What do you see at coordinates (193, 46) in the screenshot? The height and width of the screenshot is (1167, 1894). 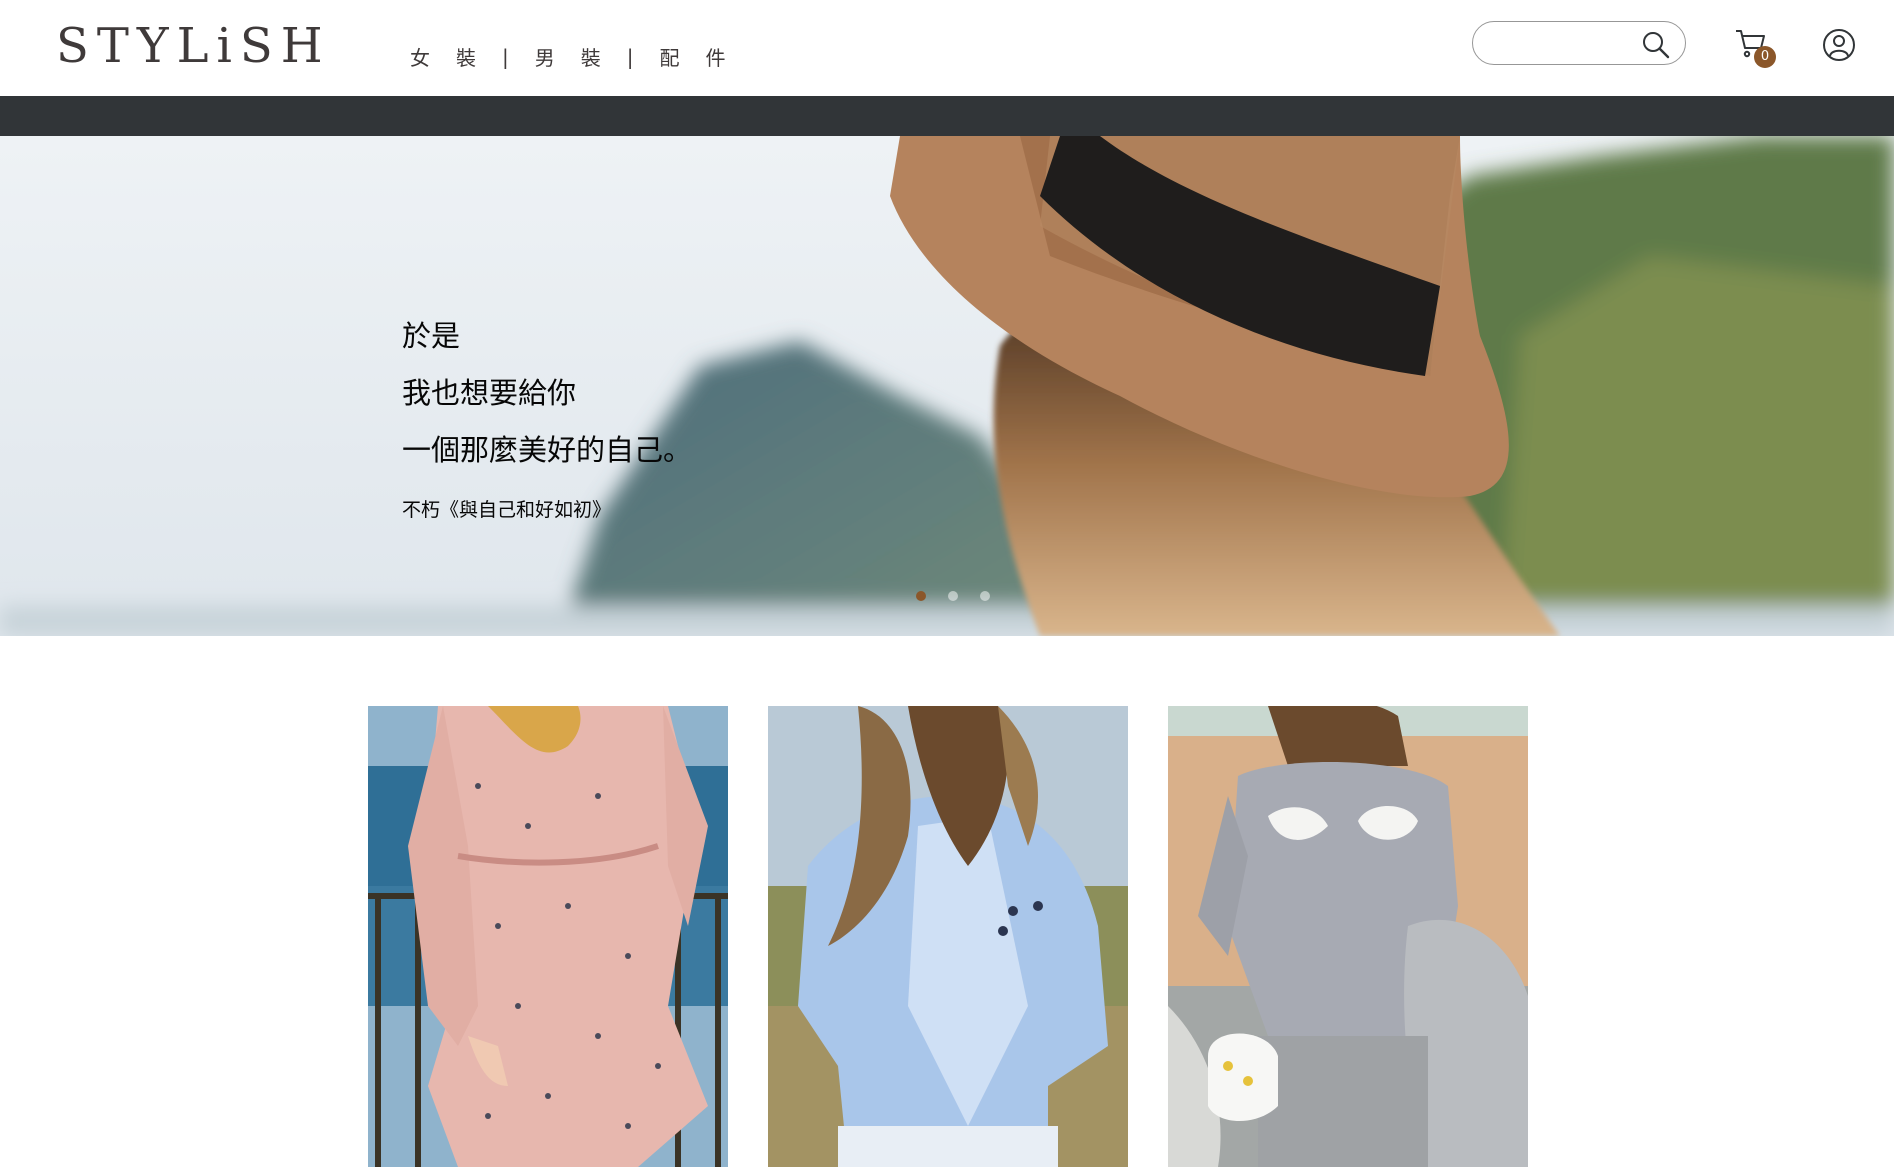 I see `logo: STYLiSH` at bounding box center [193, 46].